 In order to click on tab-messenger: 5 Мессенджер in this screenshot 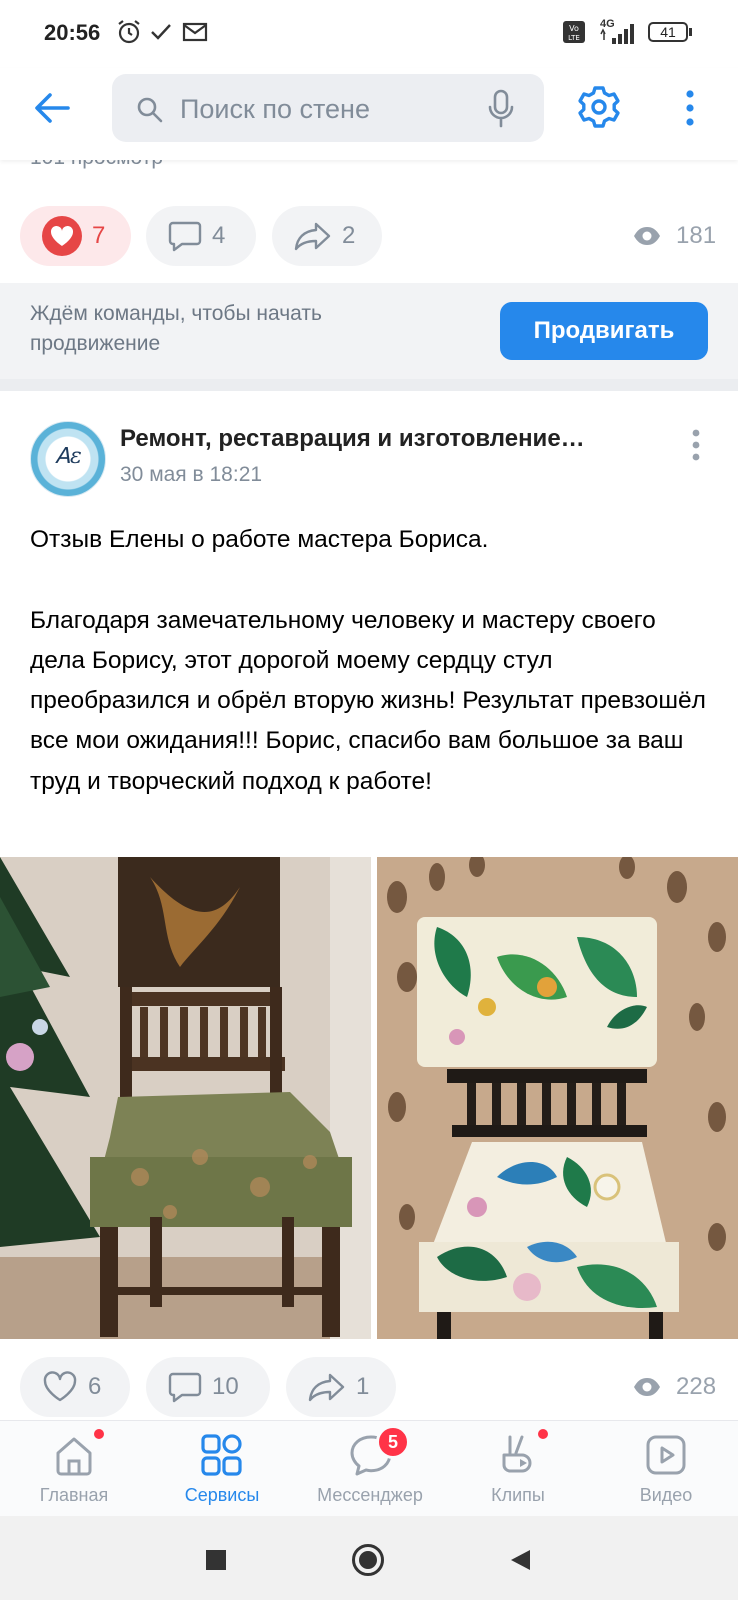, I will do `click(370, 1469)`.